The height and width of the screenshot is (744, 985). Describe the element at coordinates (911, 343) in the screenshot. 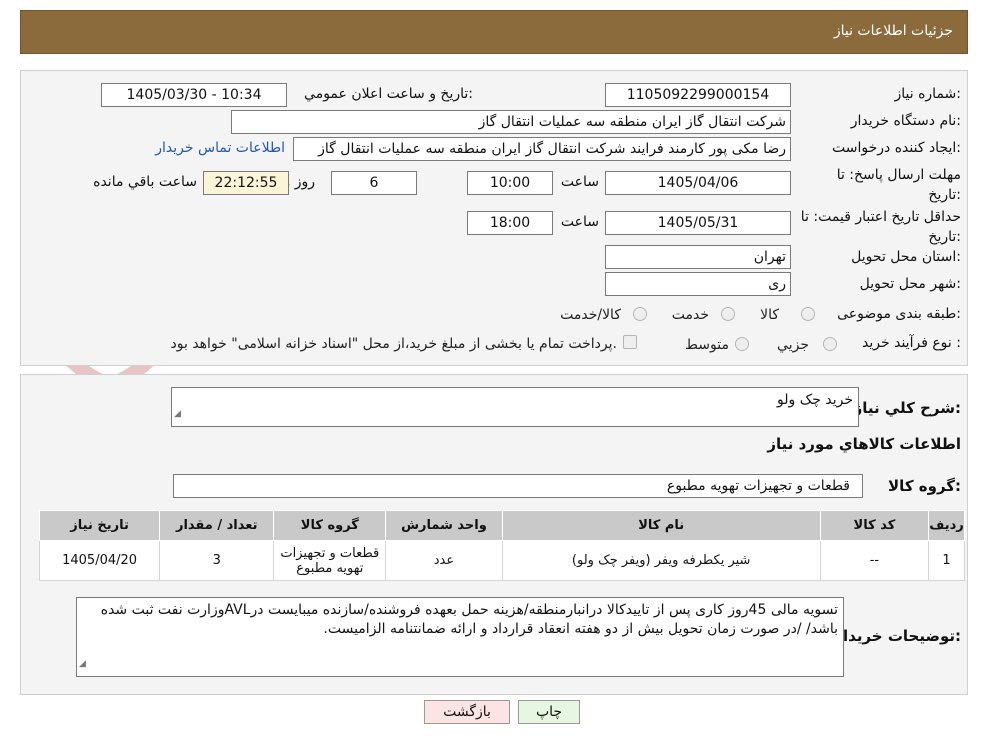

I see `process-label: نوع فرآیند خرید :` at that location.